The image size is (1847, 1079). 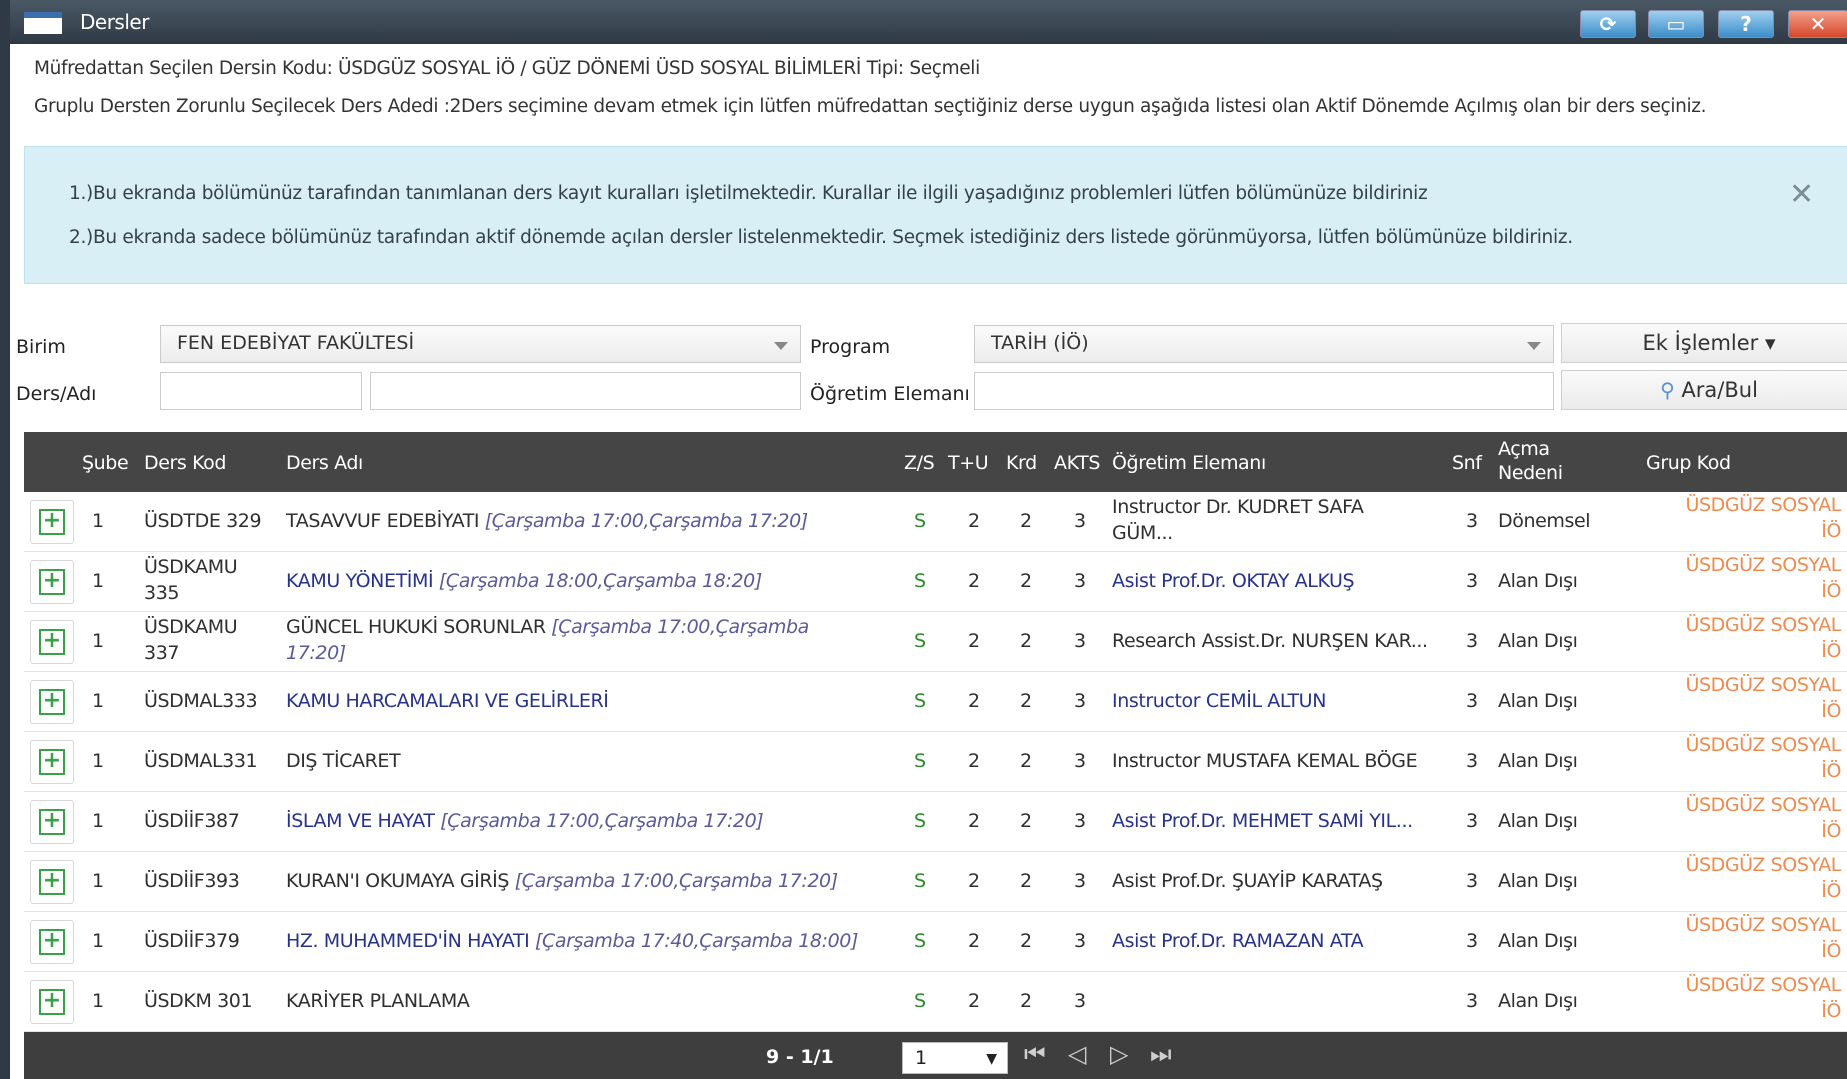 What do you see at coordinates (1238, 941) in the screenshot?
I see `ogretim-cell: Asist Prof.Dr. RAMAZAN ATA` at bounding box center [1238, 941].